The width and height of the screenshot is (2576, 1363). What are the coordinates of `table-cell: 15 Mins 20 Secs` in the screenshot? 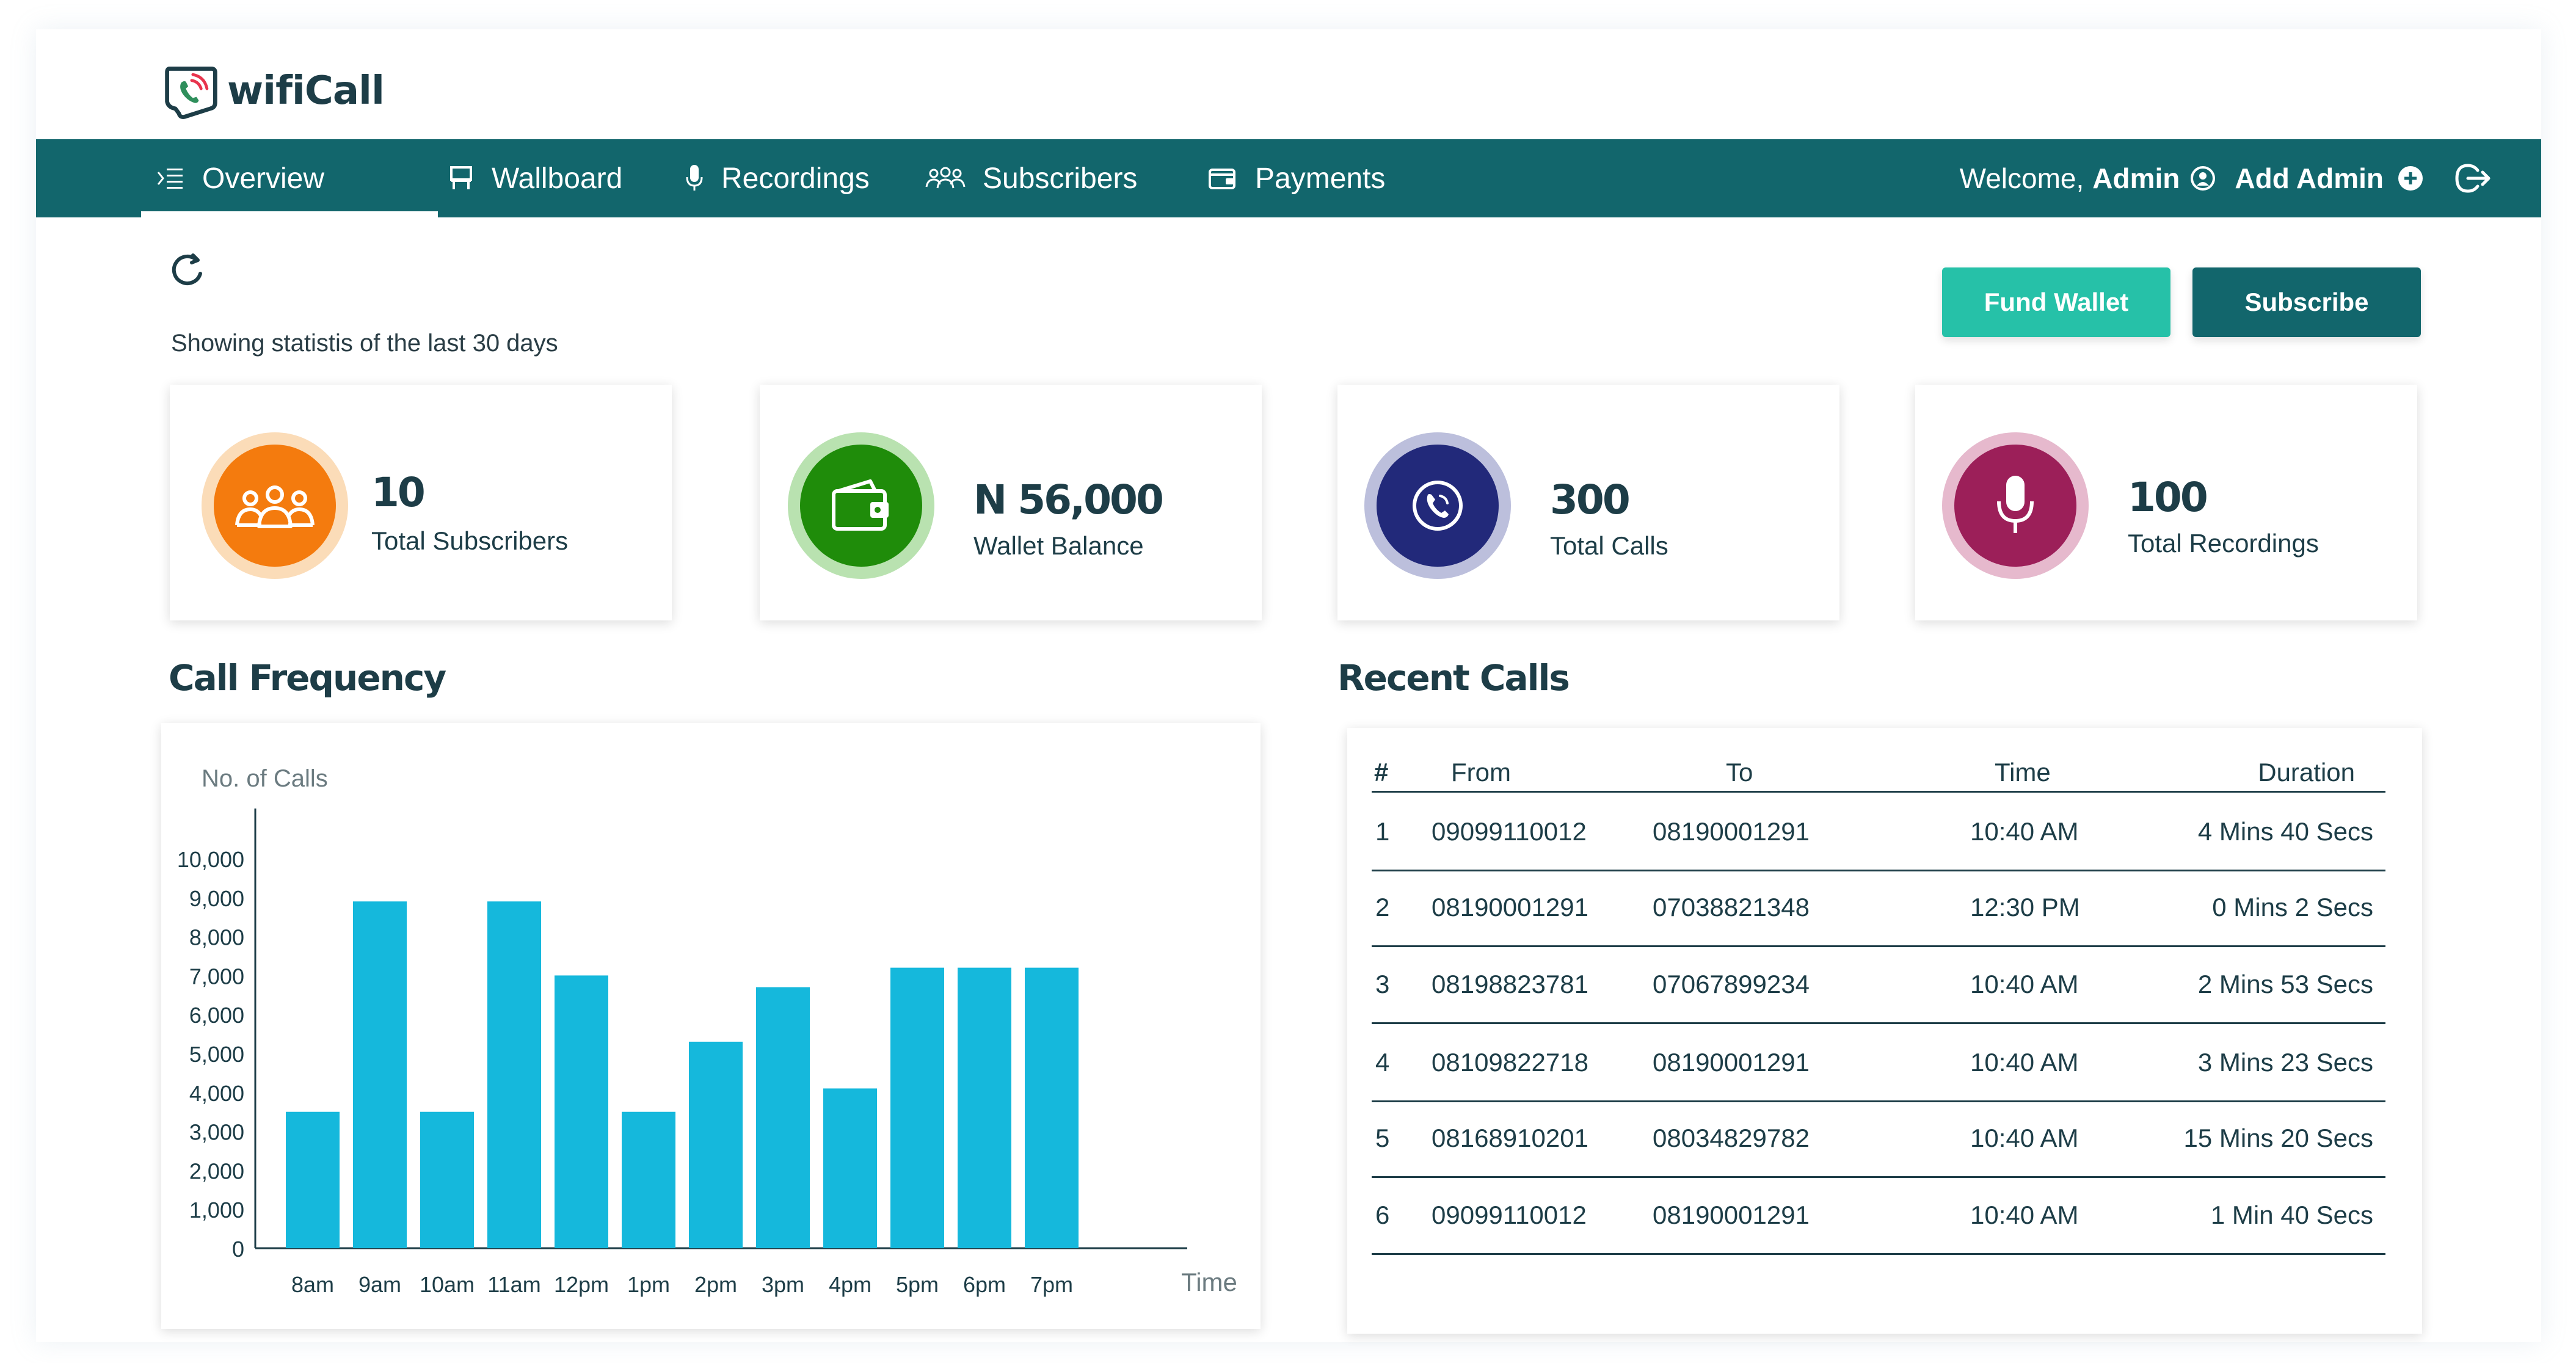 It's located at (2278, 1138).